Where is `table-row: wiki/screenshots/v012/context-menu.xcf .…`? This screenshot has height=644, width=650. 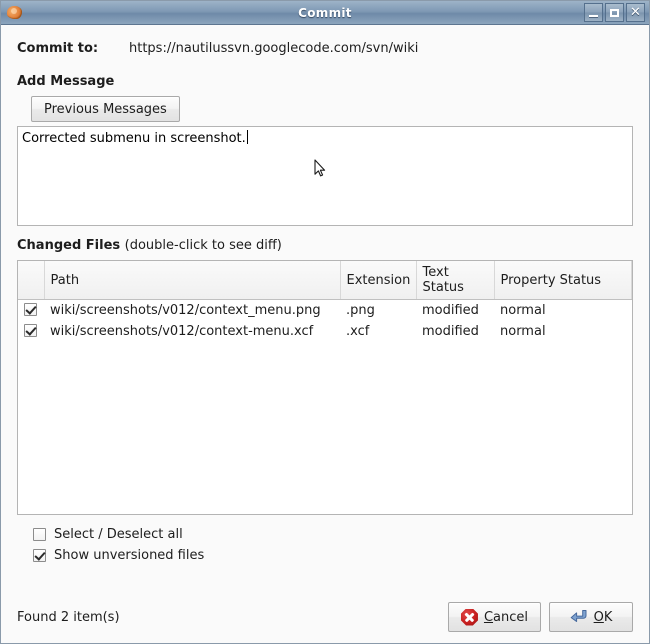 table-row: wiki/screenshots/v012/context-menu.xcf .… is located at coordinates (325, 331).